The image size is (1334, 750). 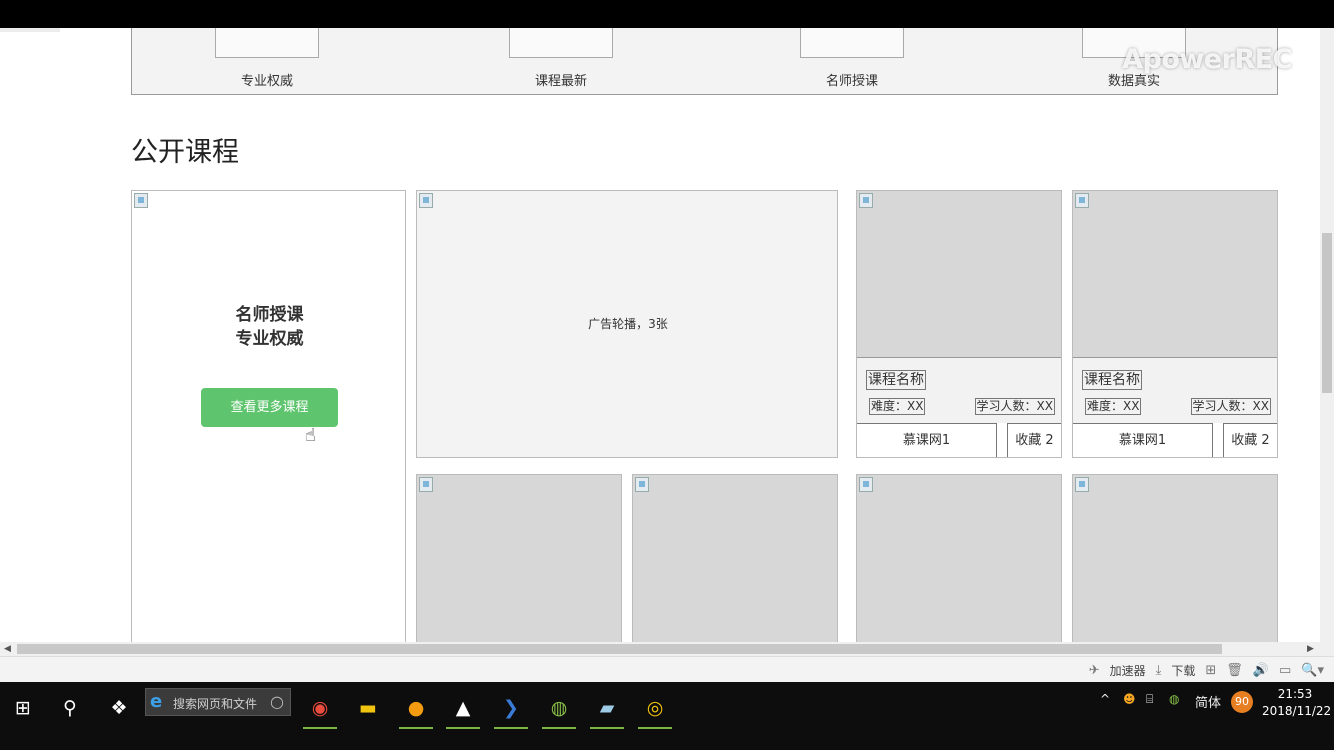 I want to click on scroll-right-icon: ▶, so click(x=1310, y=649).